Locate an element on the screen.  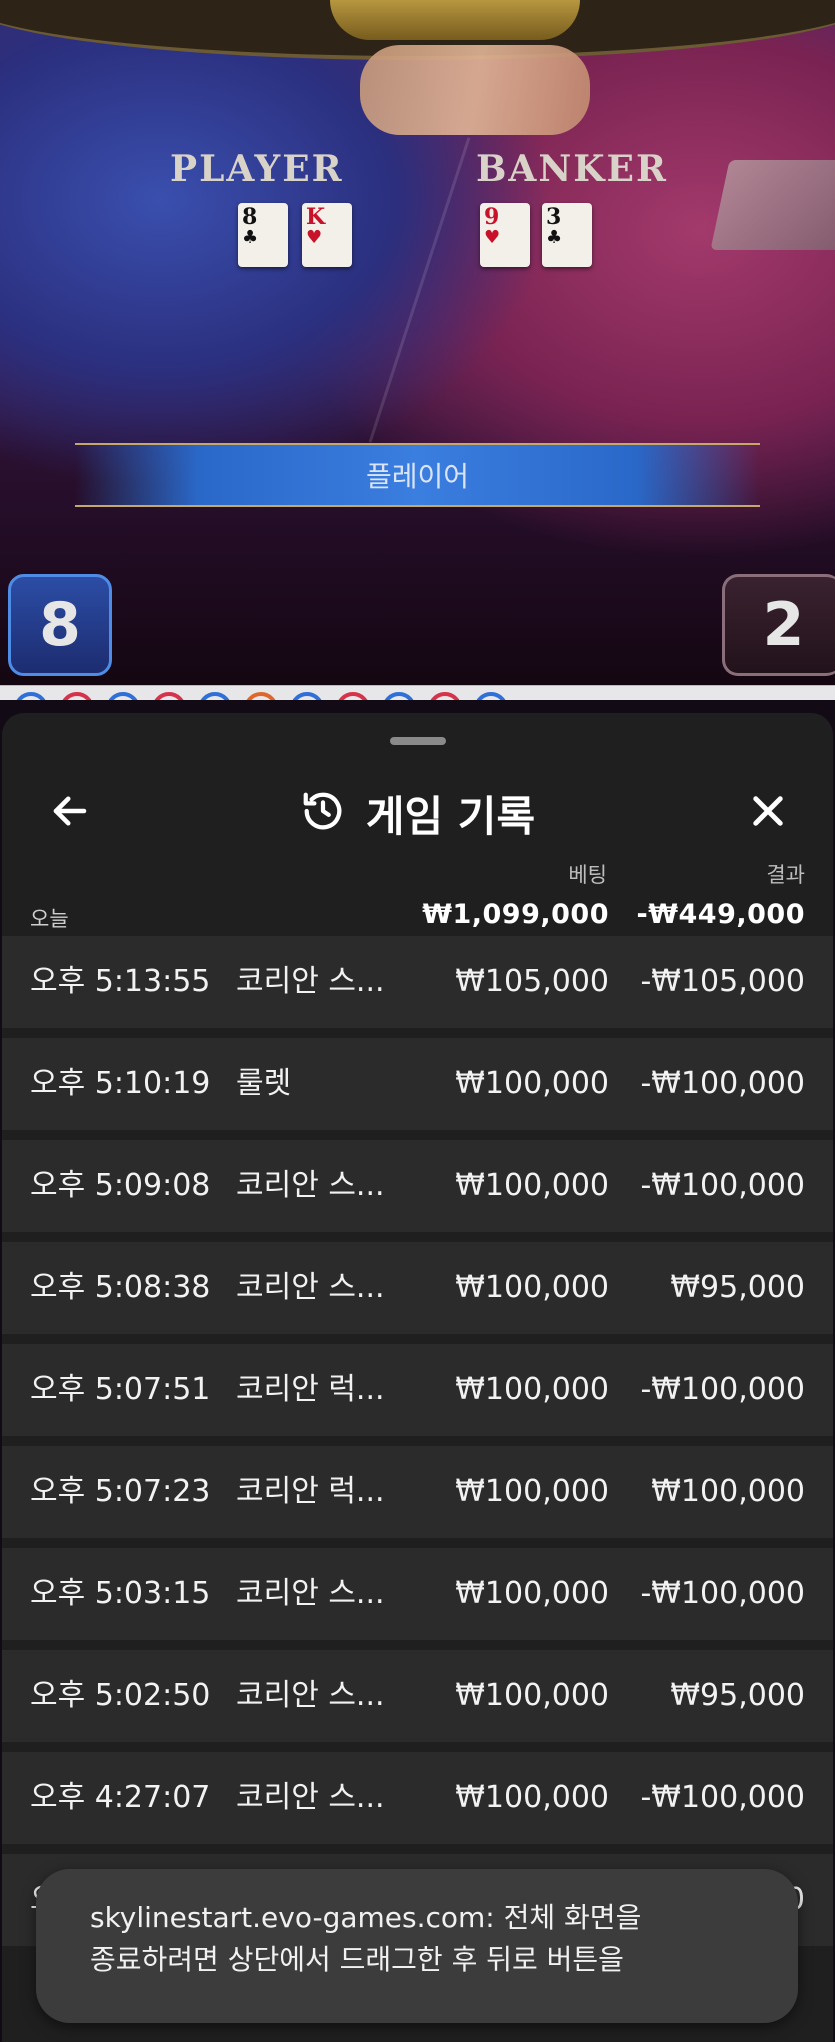
banker-label: BANKER is located at coordinates (572, 169).